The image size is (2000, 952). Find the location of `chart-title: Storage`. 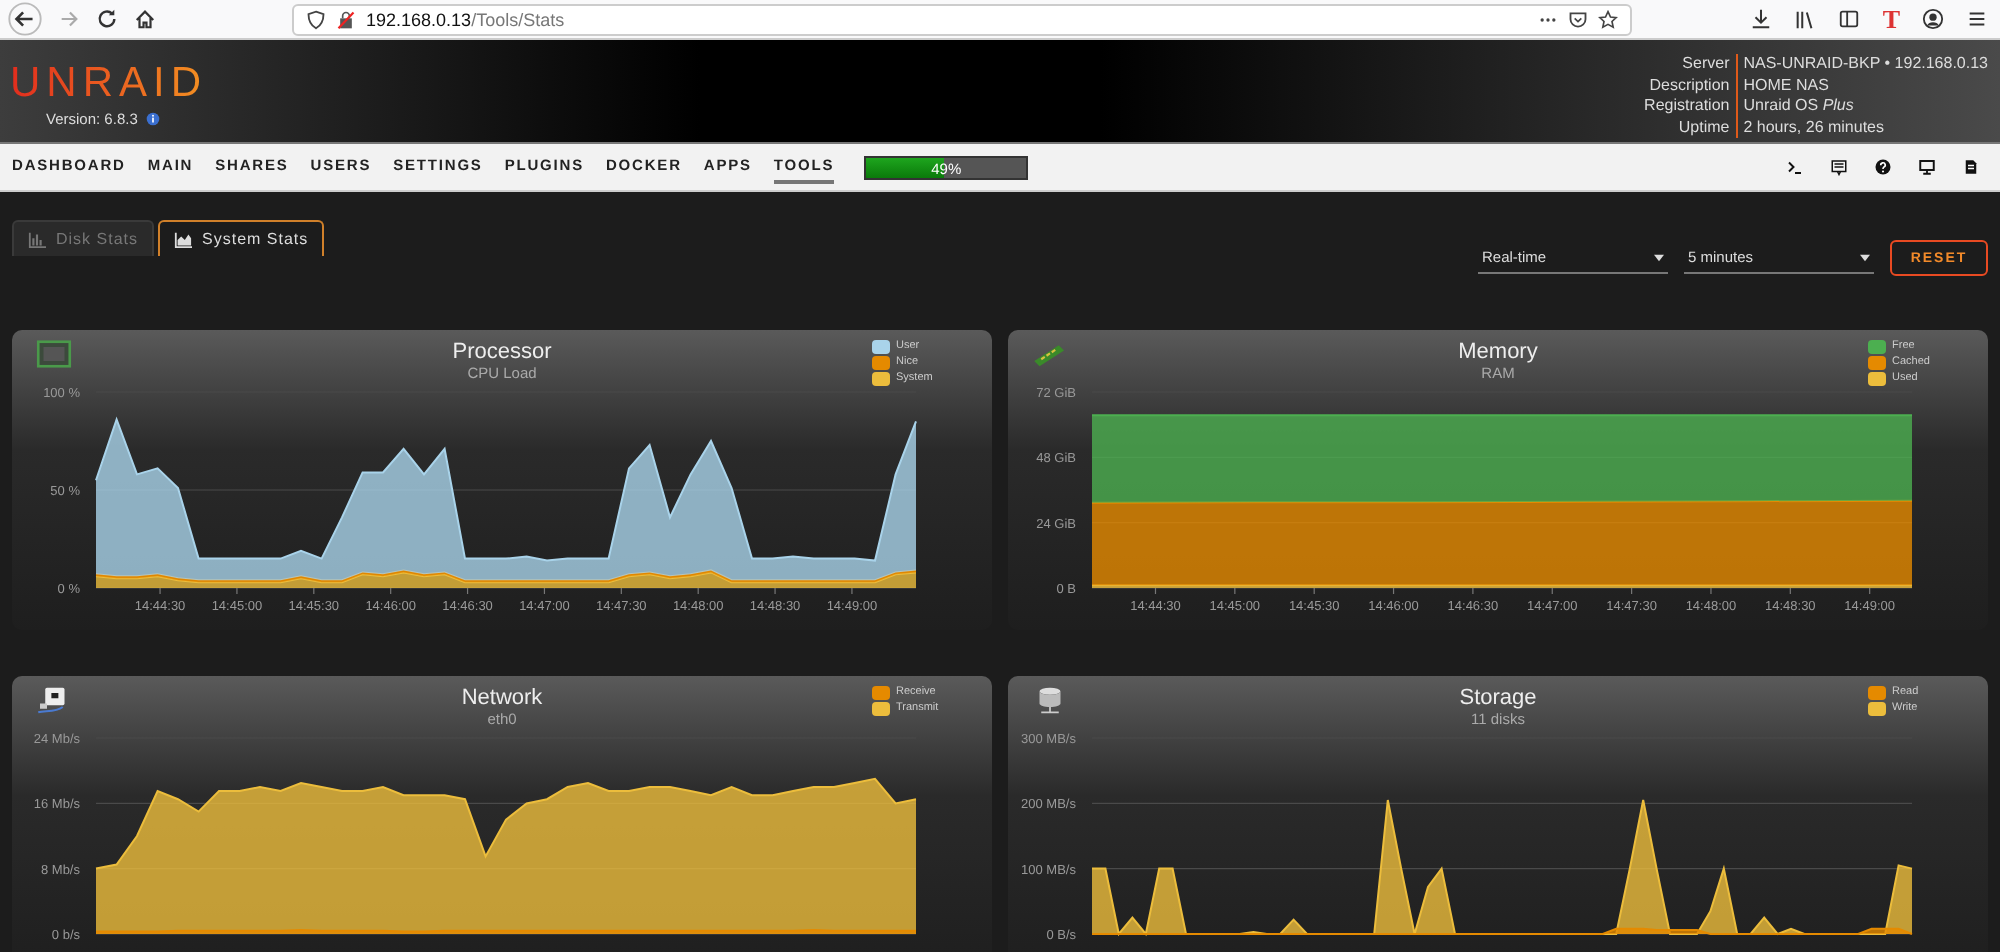

chart-title: Storage is located at coordinates (1498, 698).